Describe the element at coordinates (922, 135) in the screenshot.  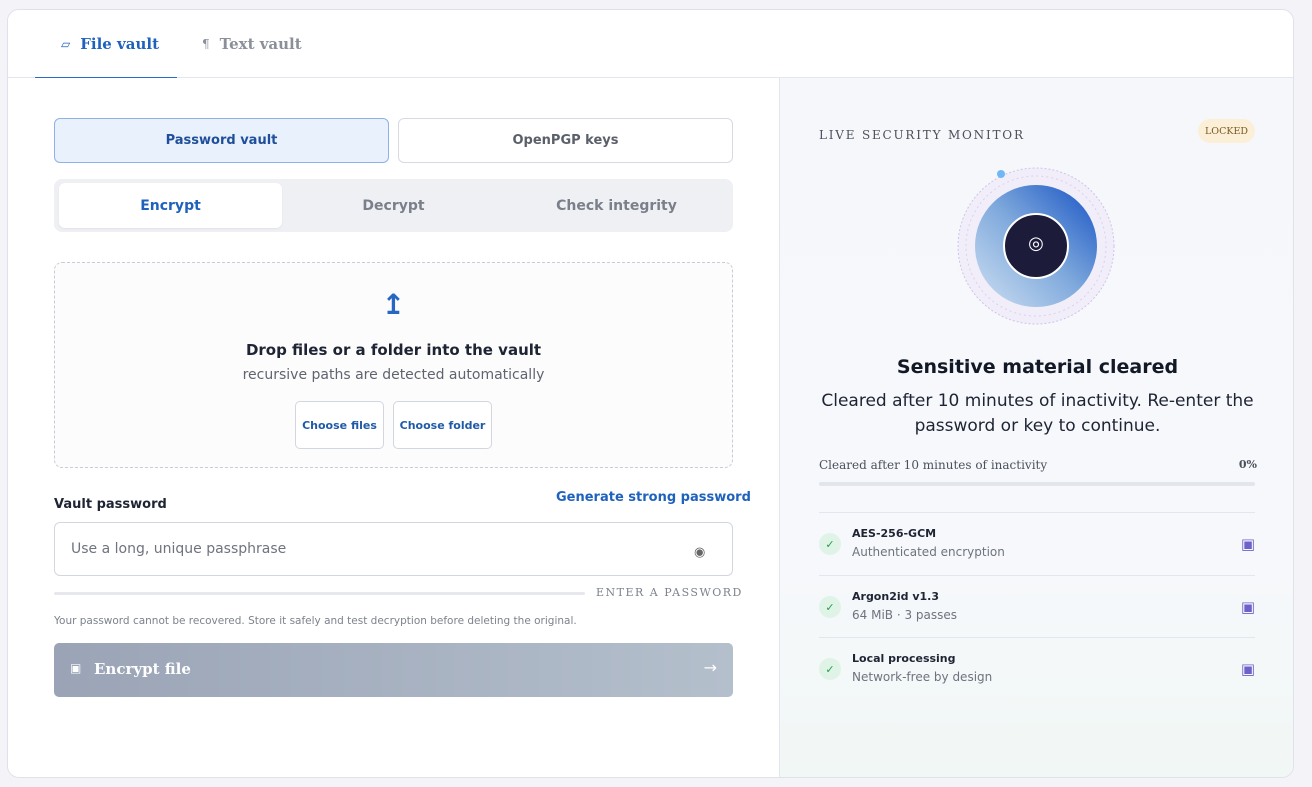
I see `monitor-title: LIVE SECURITY MONITOR` at that location.